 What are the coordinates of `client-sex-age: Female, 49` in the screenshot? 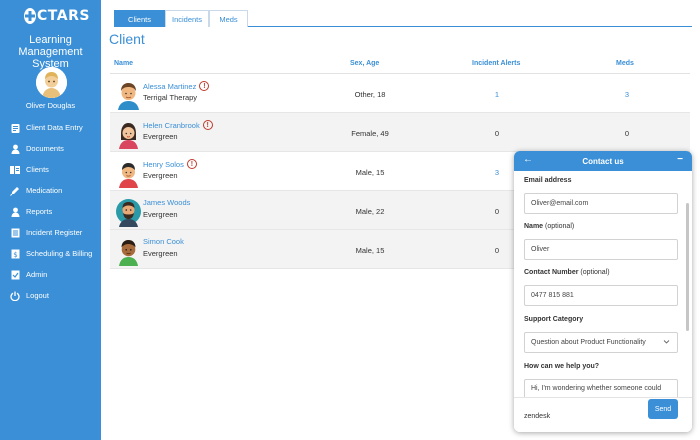 It's located at (370, 133).